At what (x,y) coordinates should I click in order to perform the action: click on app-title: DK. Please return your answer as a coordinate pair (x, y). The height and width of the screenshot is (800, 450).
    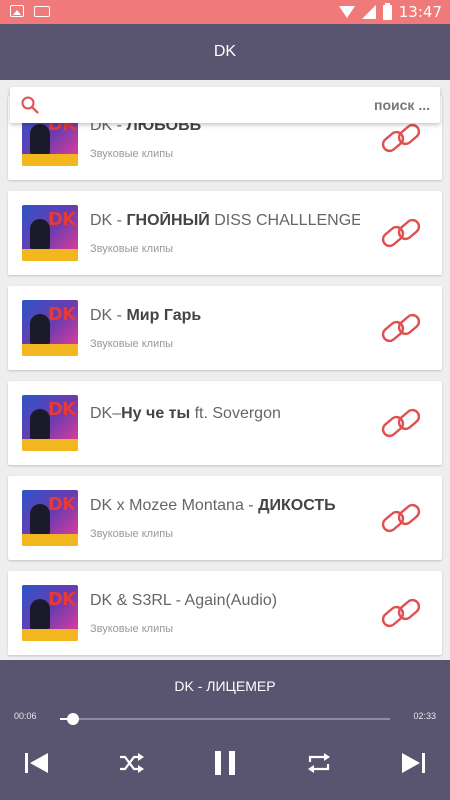
    Looking at the image, I should click on (225, 51).